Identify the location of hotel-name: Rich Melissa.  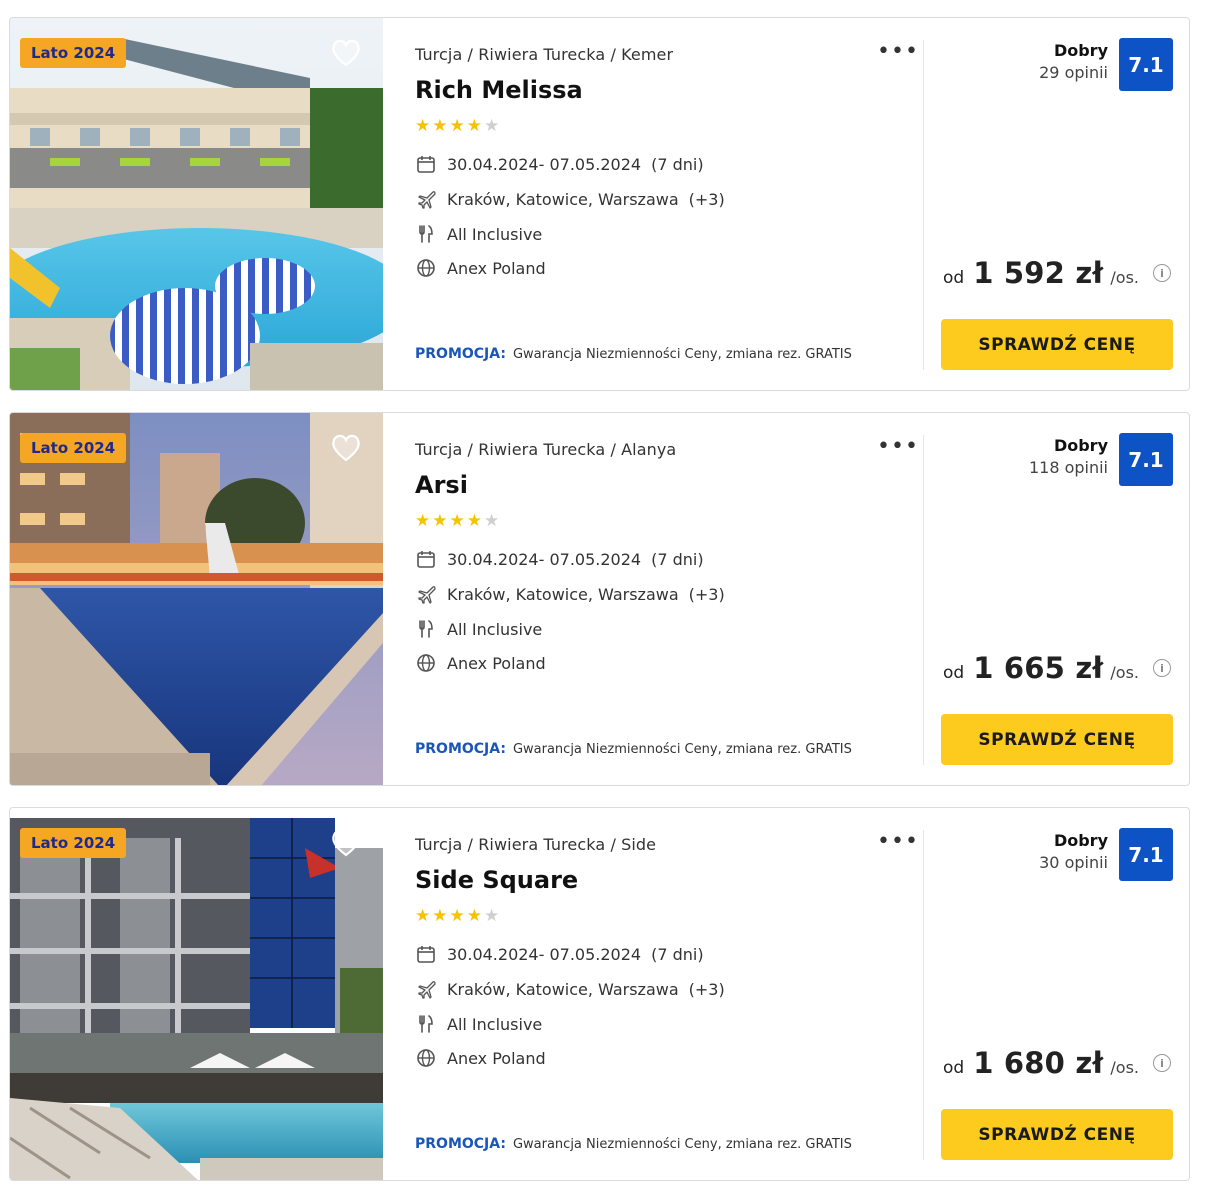
(499, 90).